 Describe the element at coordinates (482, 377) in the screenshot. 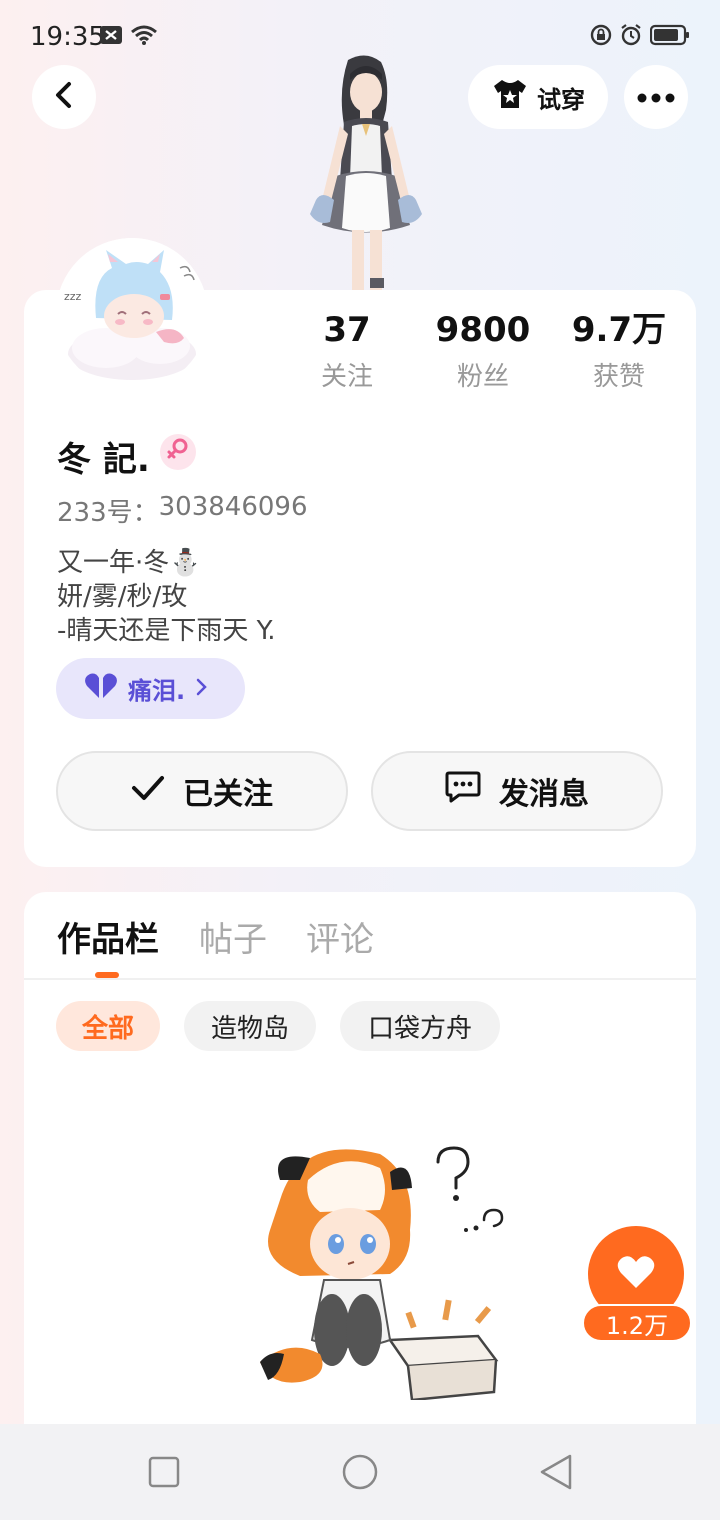

I see `stat-fans-label: 粉丝` at that location.